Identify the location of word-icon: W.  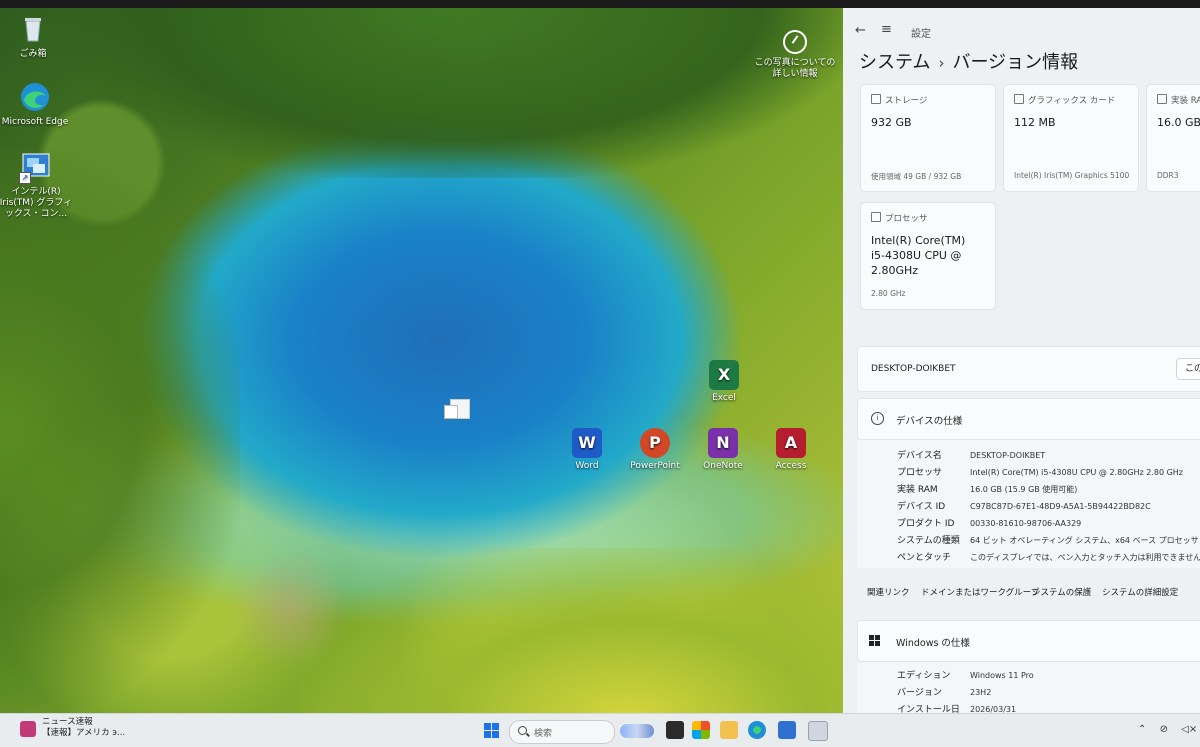
(587, 443).